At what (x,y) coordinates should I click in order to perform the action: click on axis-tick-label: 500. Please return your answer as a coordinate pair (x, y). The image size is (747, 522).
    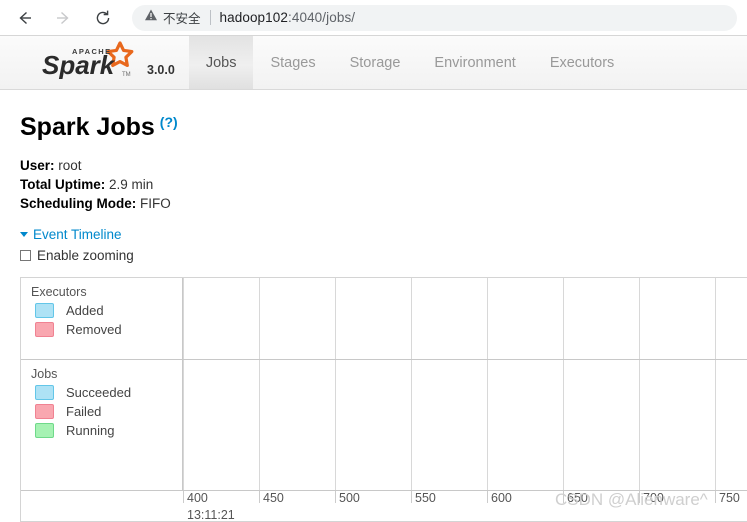
    Looking at the image, I should click on (349, 498).